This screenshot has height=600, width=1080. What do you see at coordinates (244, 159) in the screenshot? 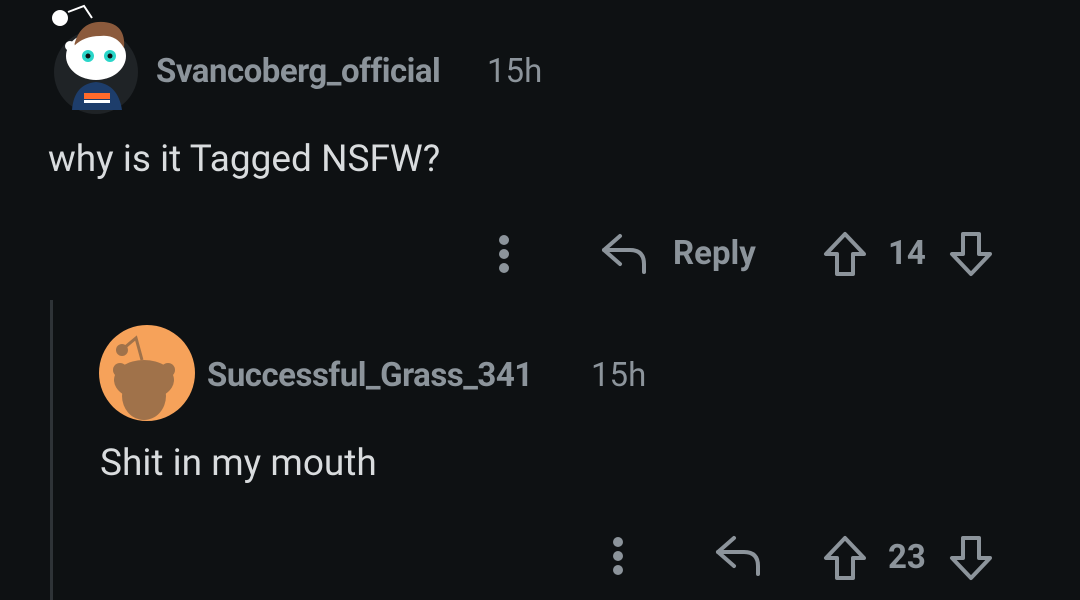
I see `comment-text: why is it Tagged NSFW?` at bounding box center [244, 159].